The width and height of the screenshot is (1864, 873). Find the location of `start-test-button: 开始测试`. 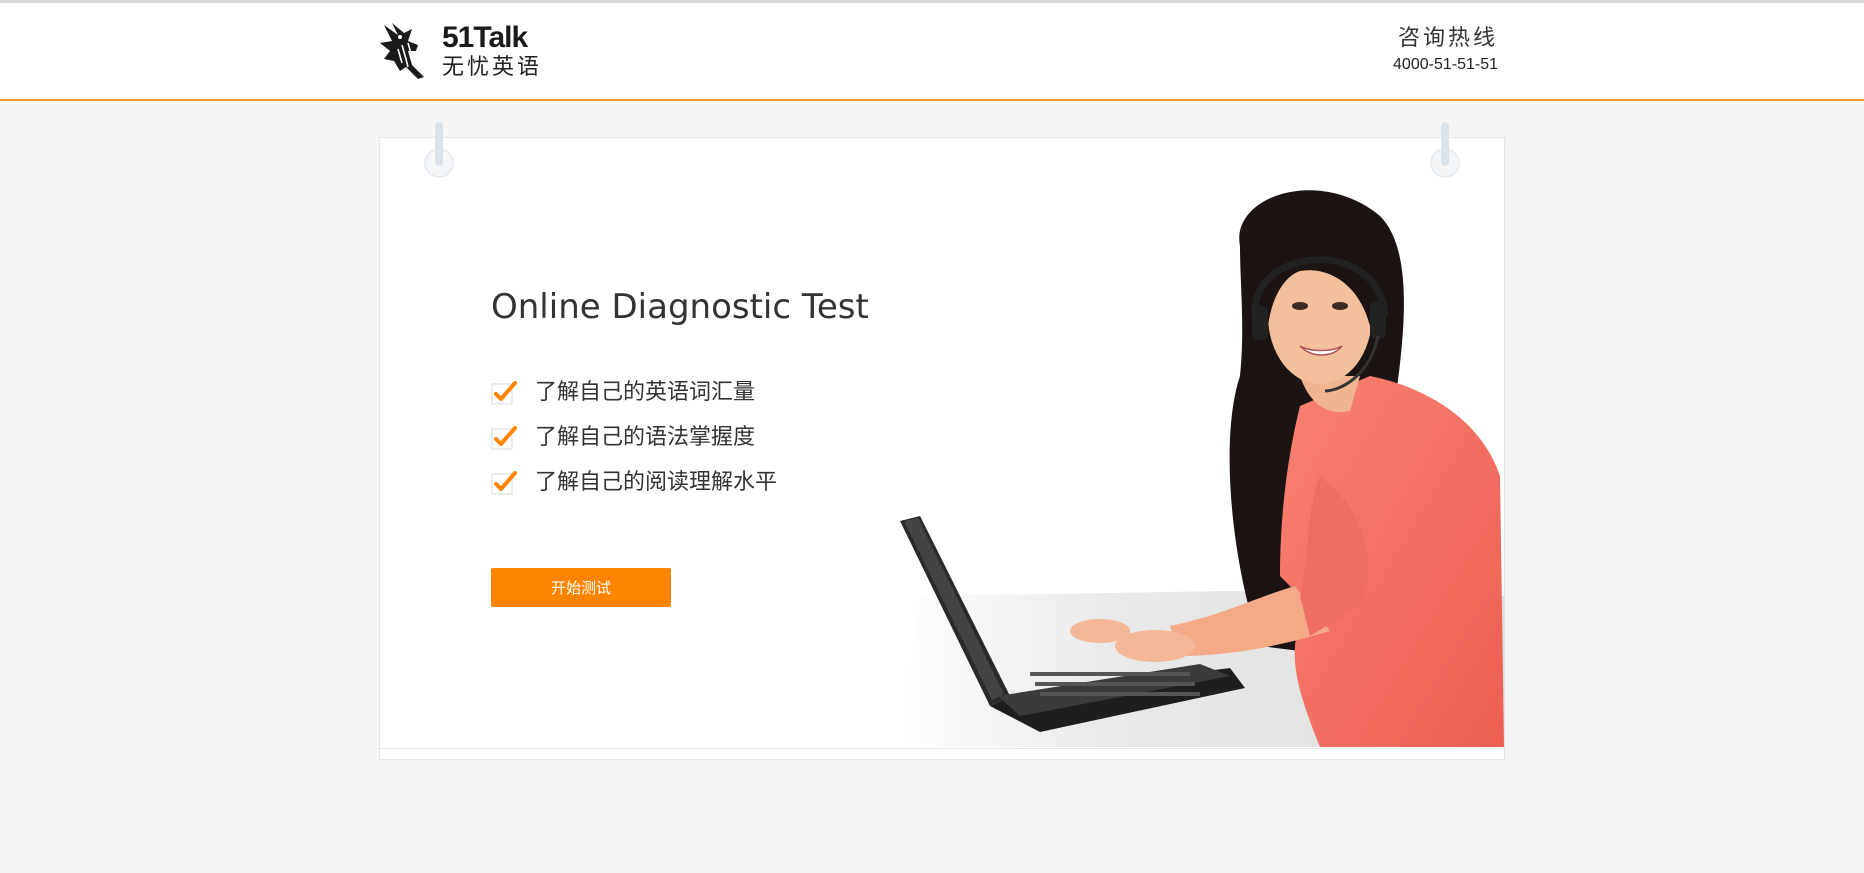

start-test-button: 开始测试 is located at coordinates (581, 587).